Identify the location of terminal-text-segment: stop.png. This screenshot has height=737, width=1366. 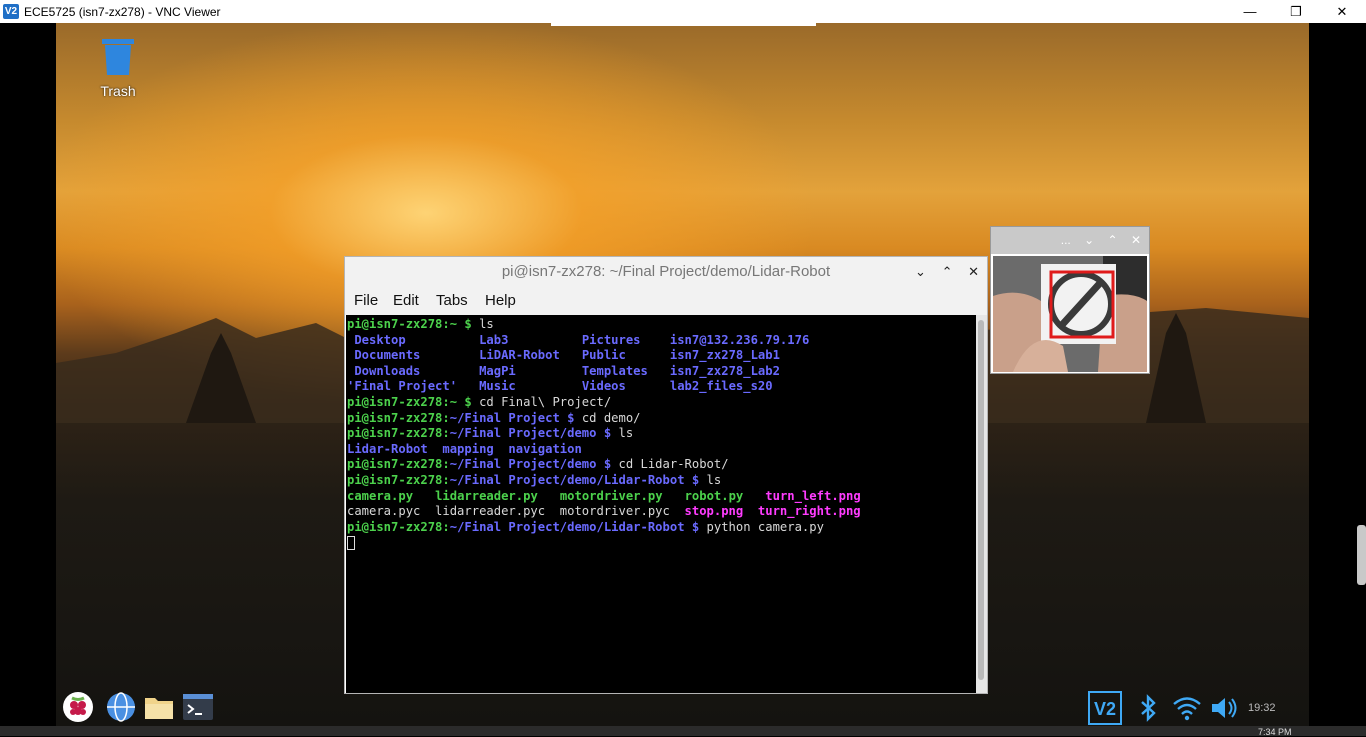
(721, 511).